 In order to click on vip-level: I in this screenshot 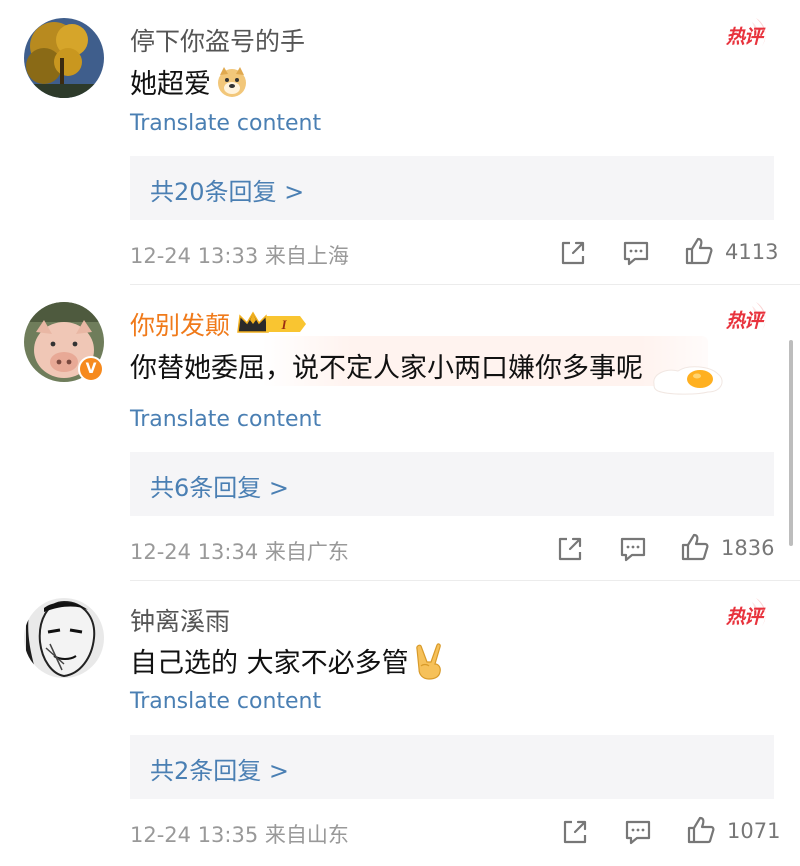, I will do `click(283, 324)`.